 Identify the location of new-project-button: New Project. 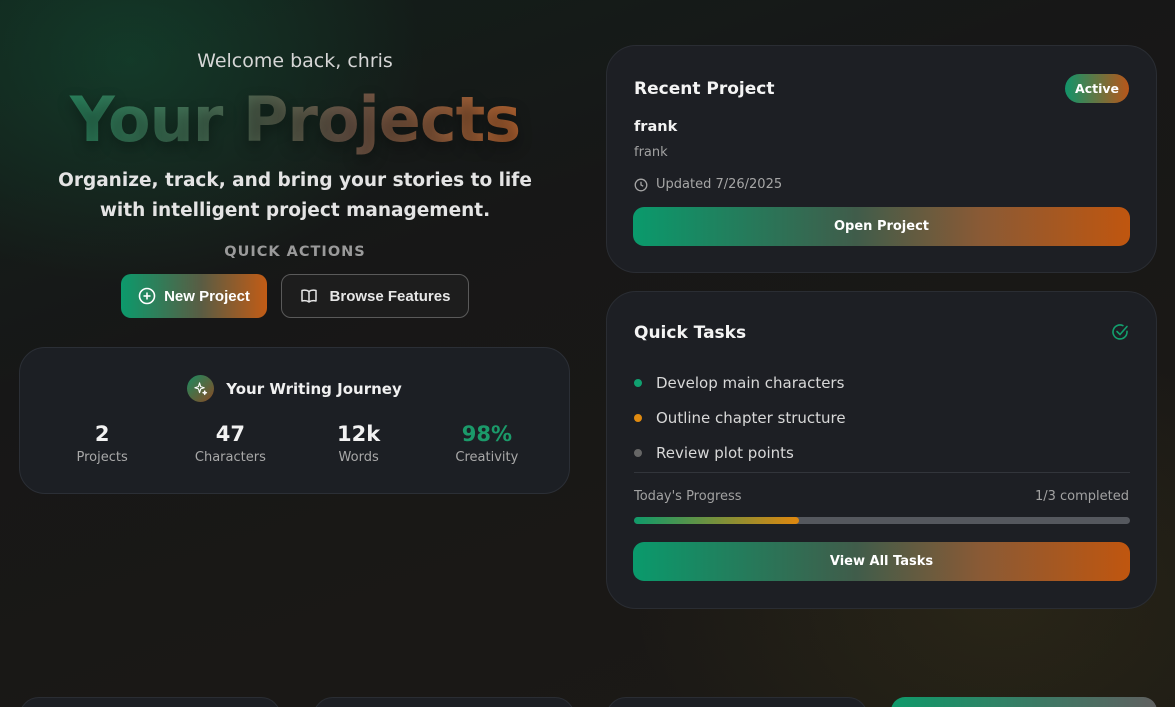
(194, 296).